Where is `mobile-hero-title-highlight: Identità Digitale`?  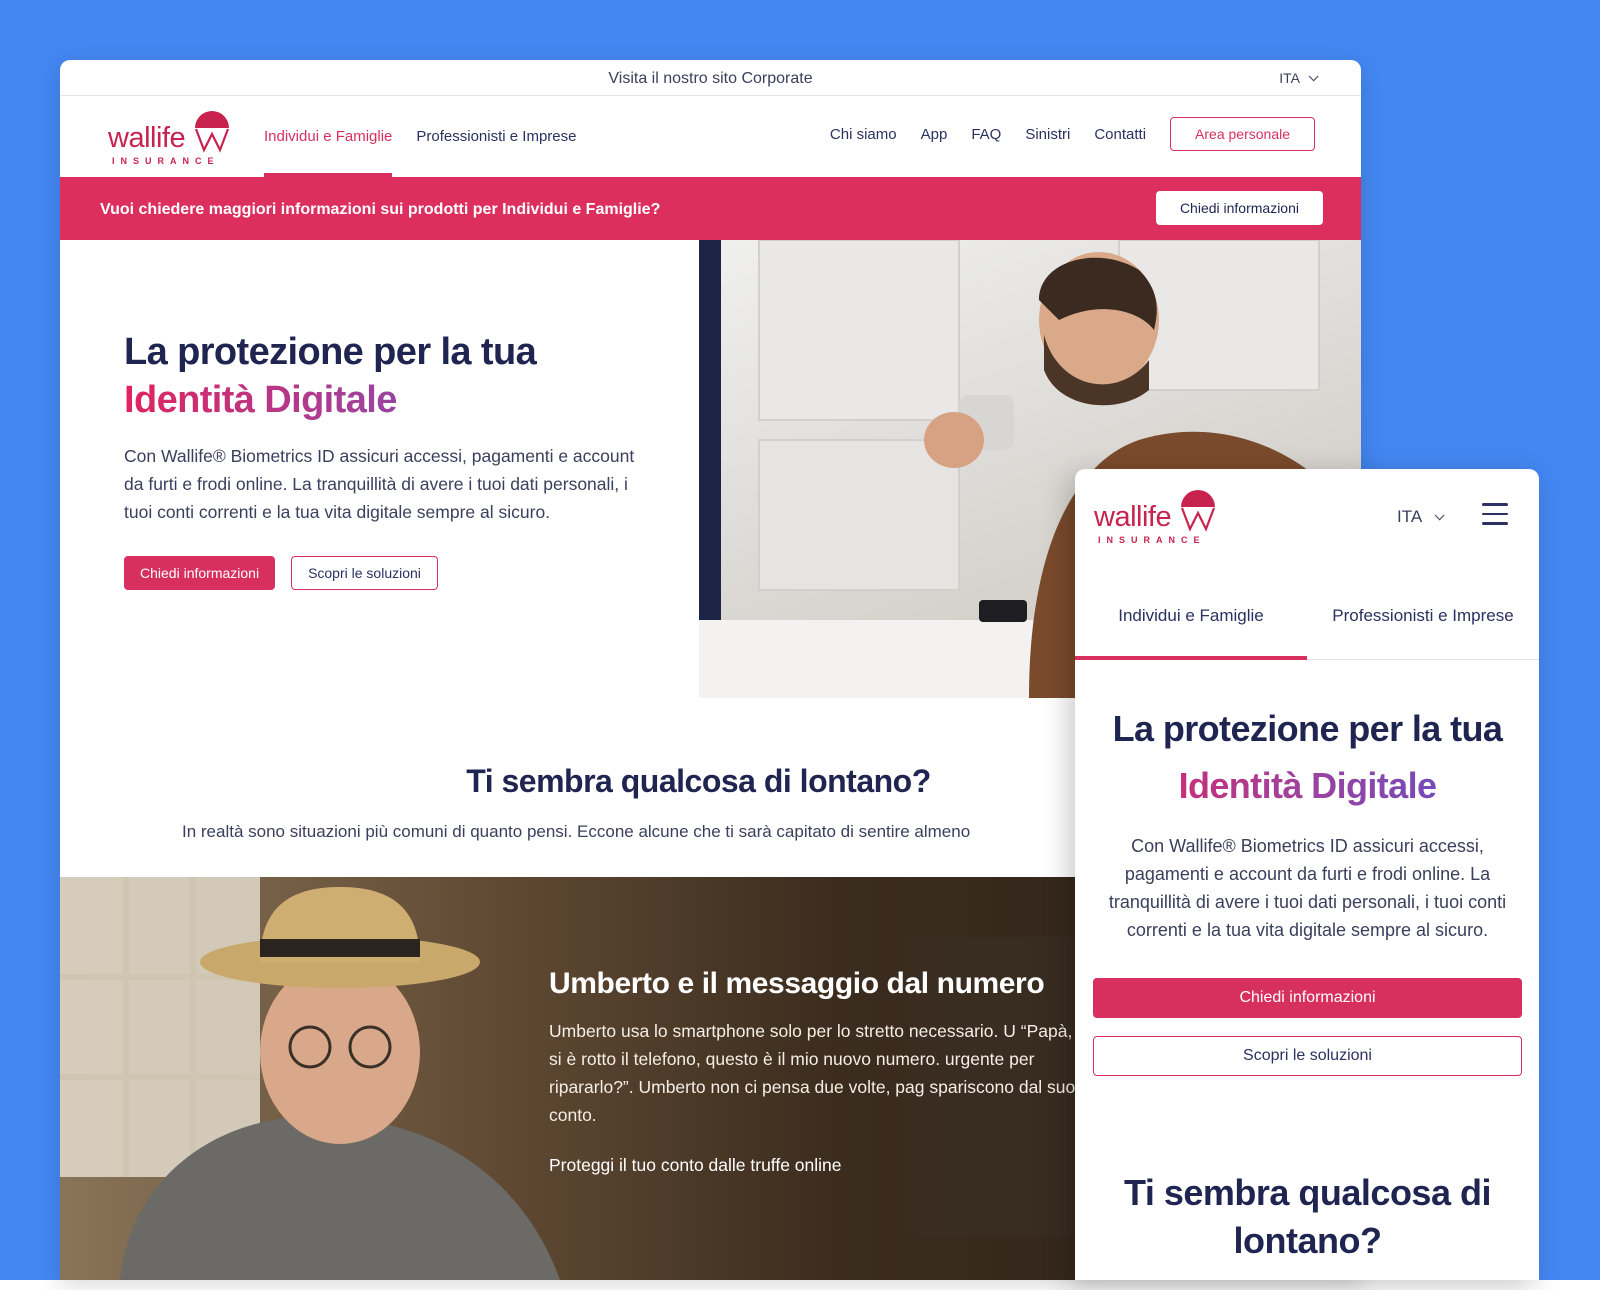 mobile-hero-title-highlight: Identità Digitale is located at coordinates (1307, 785).